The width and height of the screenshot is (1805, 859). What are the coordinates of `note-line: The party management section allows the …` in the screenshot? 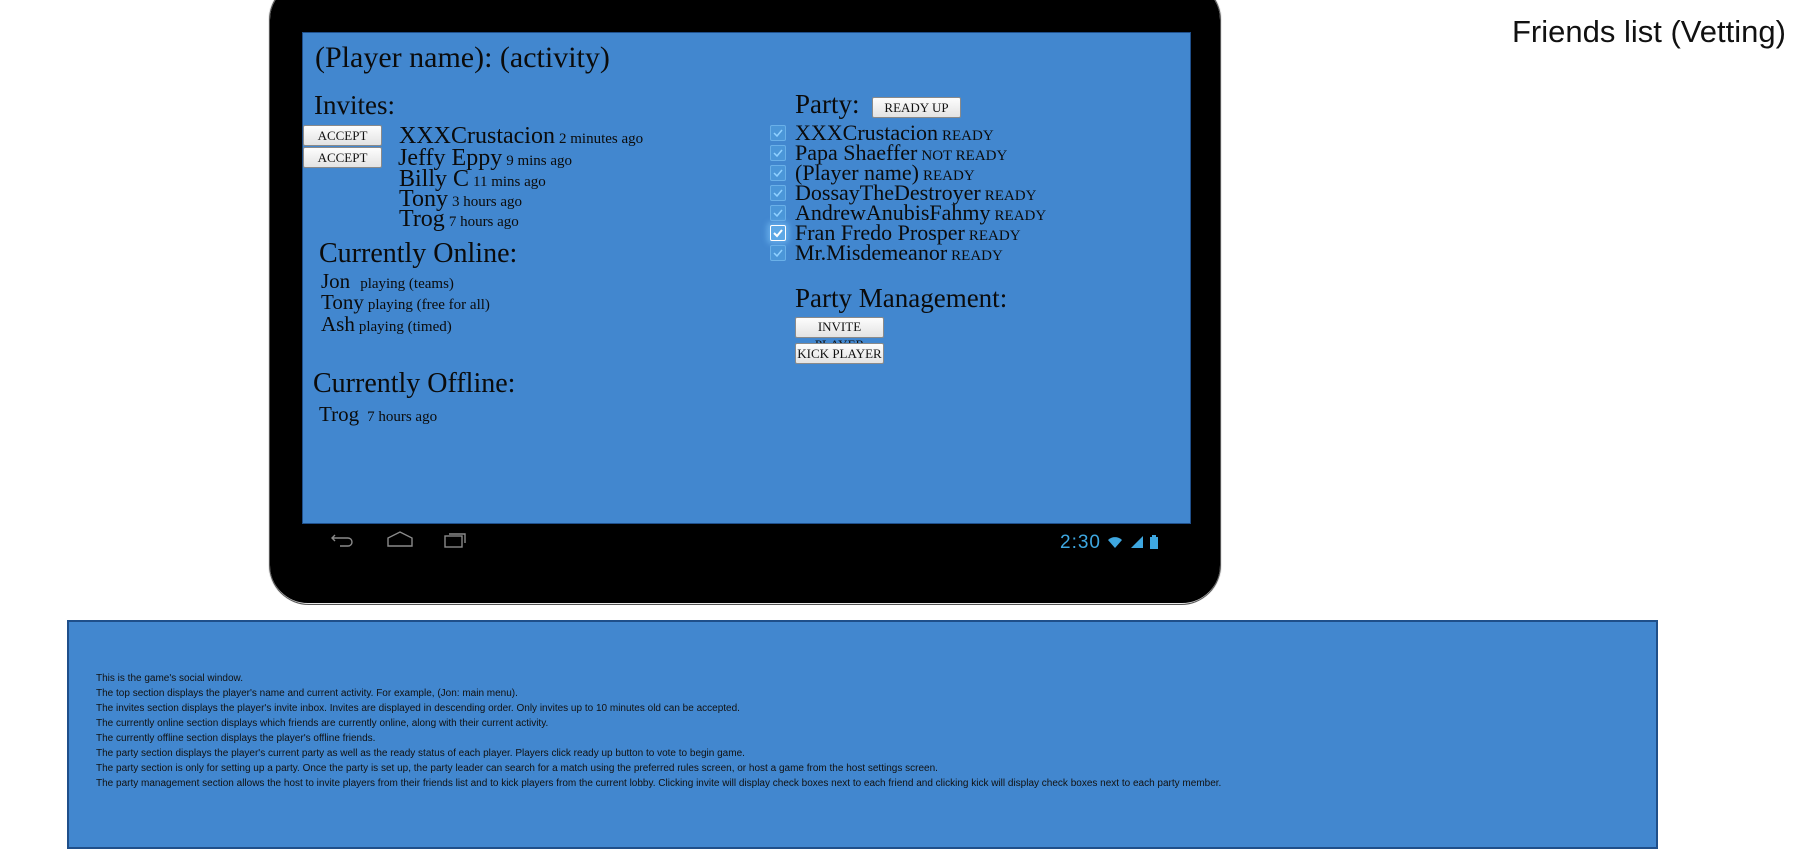 It's located at (659, 783).